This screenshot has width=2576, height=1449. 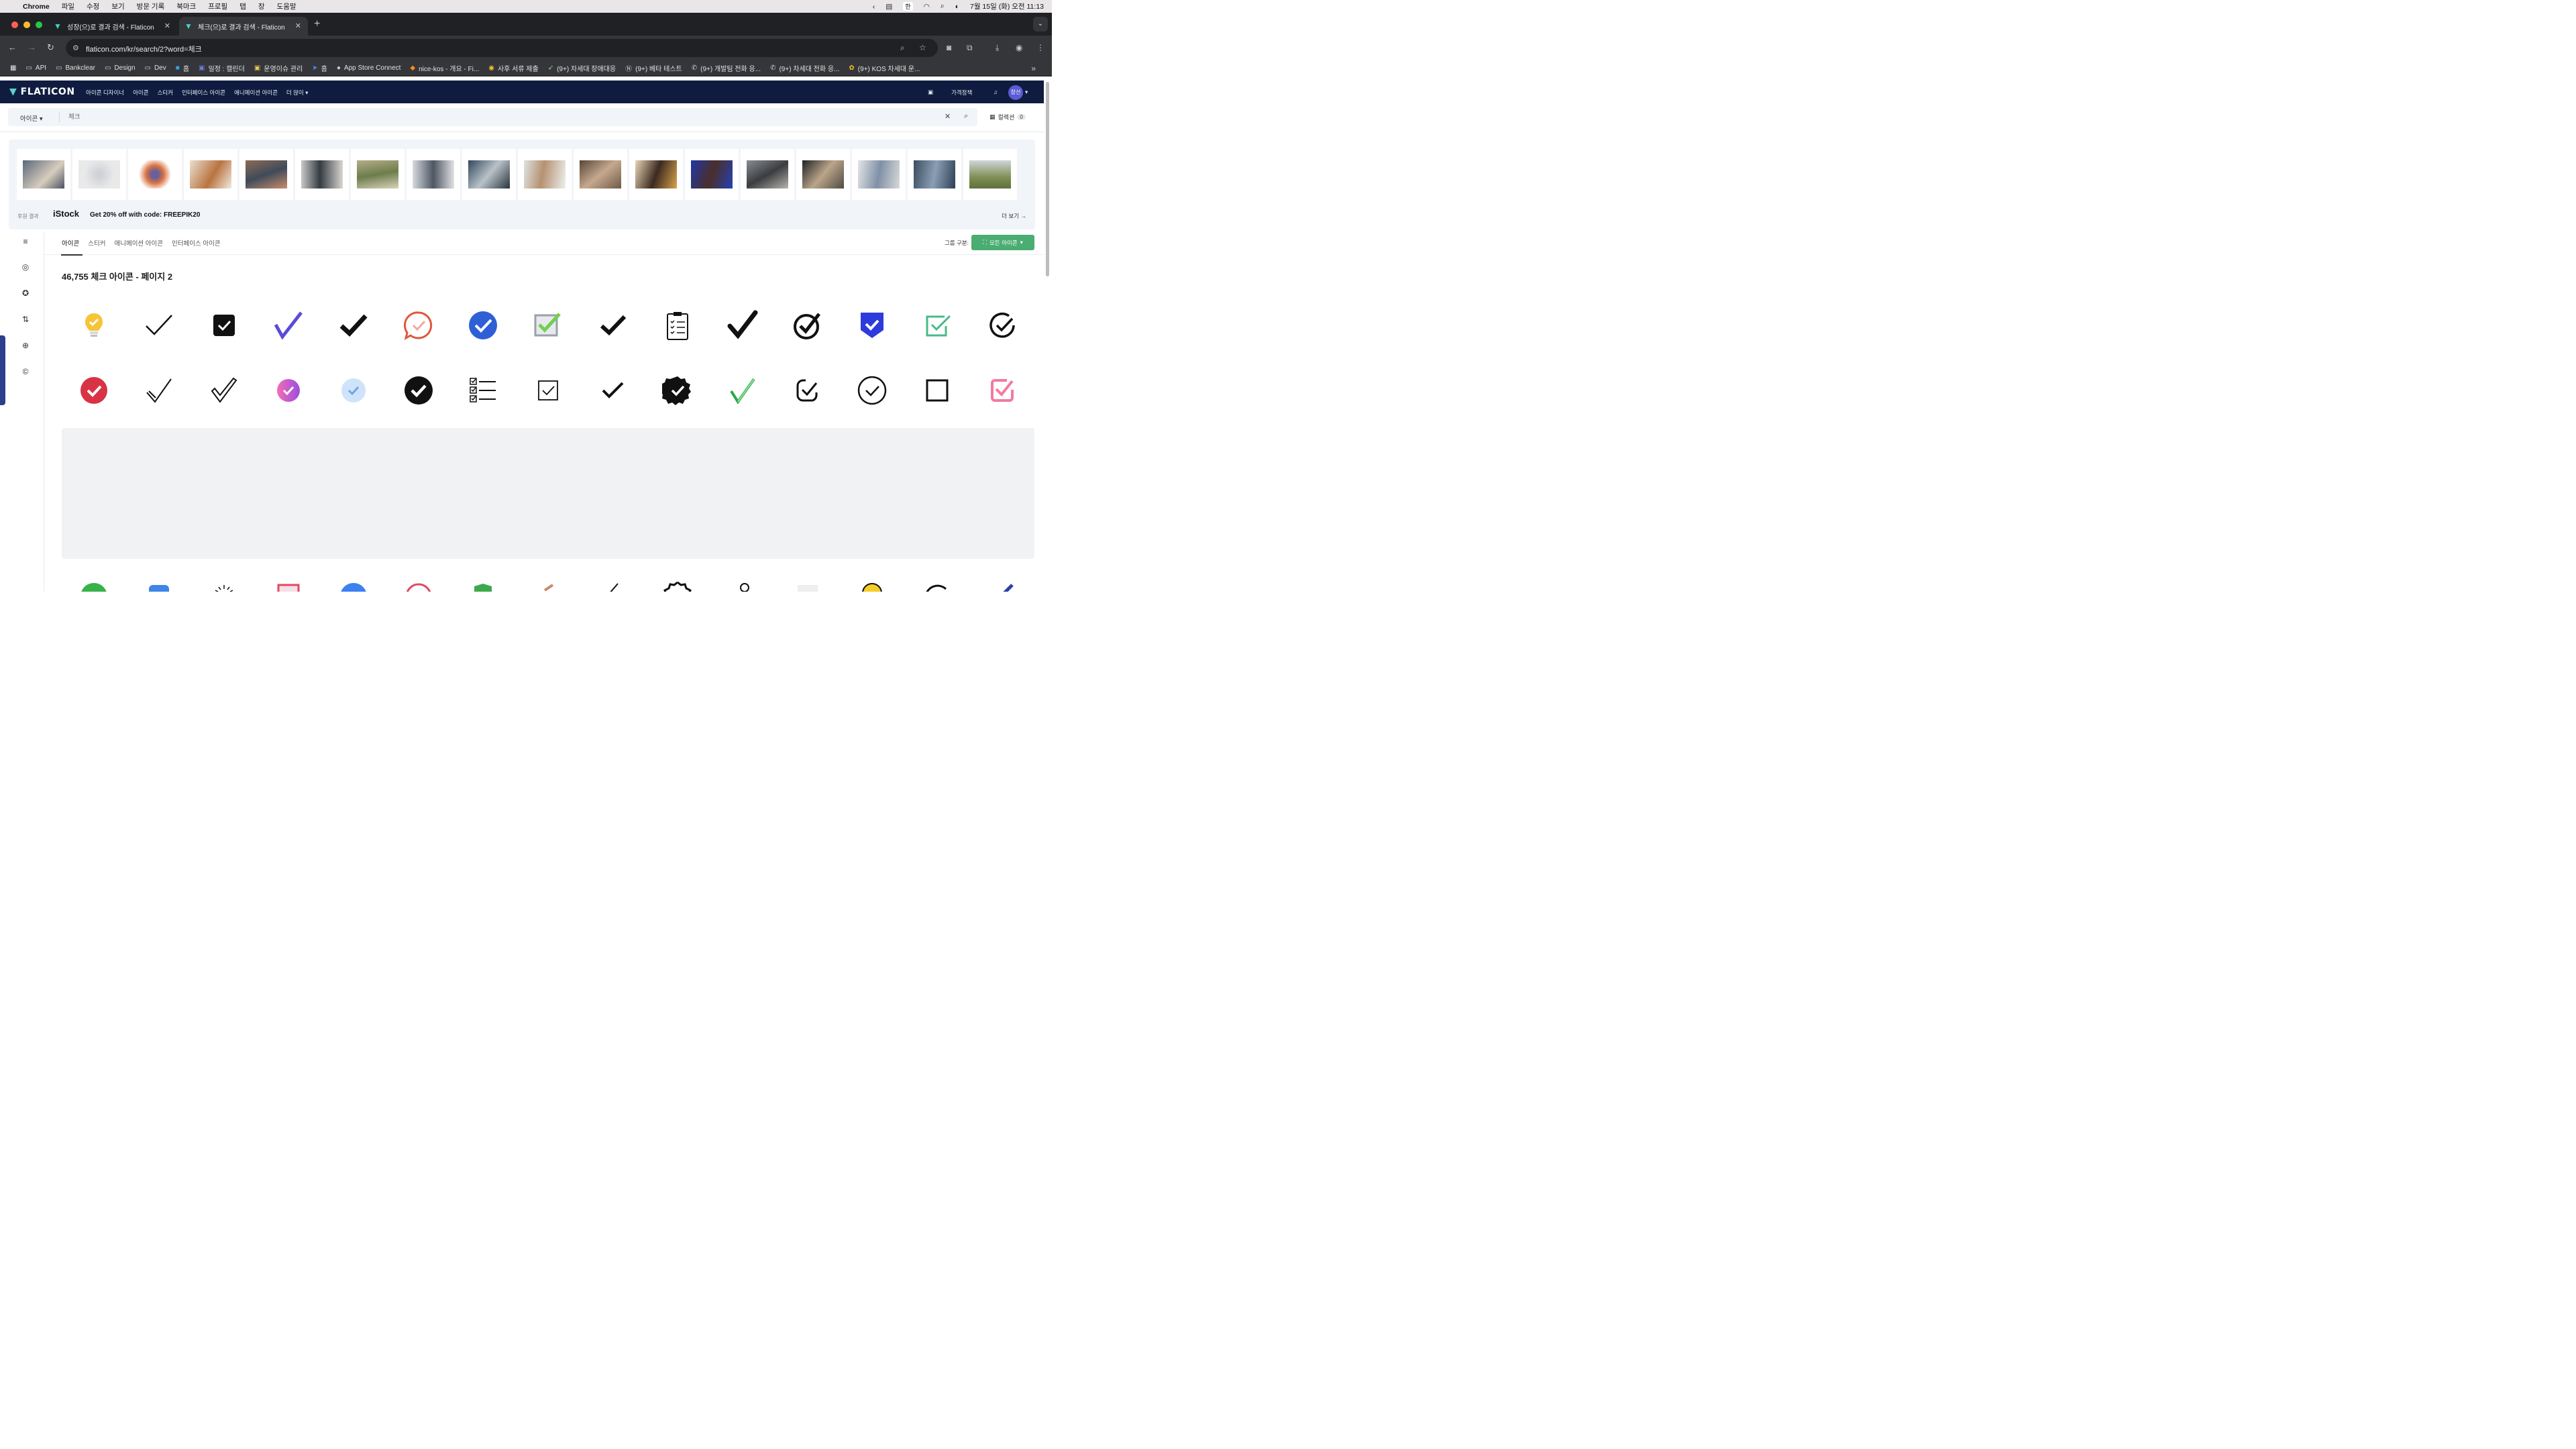 I want to click on site-settings-icon: ⚙, so click(x=75, y=48).